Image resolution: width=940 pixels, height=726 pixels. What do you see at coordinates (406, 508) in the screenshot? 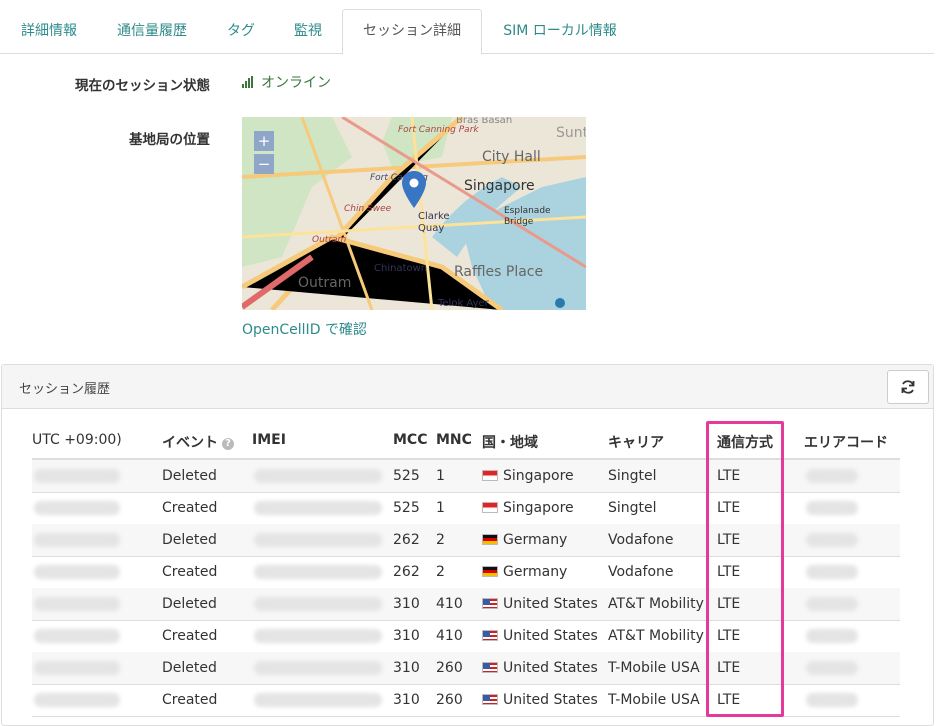
I see `cell-mcc: 525` at bounding box center [406, 508].